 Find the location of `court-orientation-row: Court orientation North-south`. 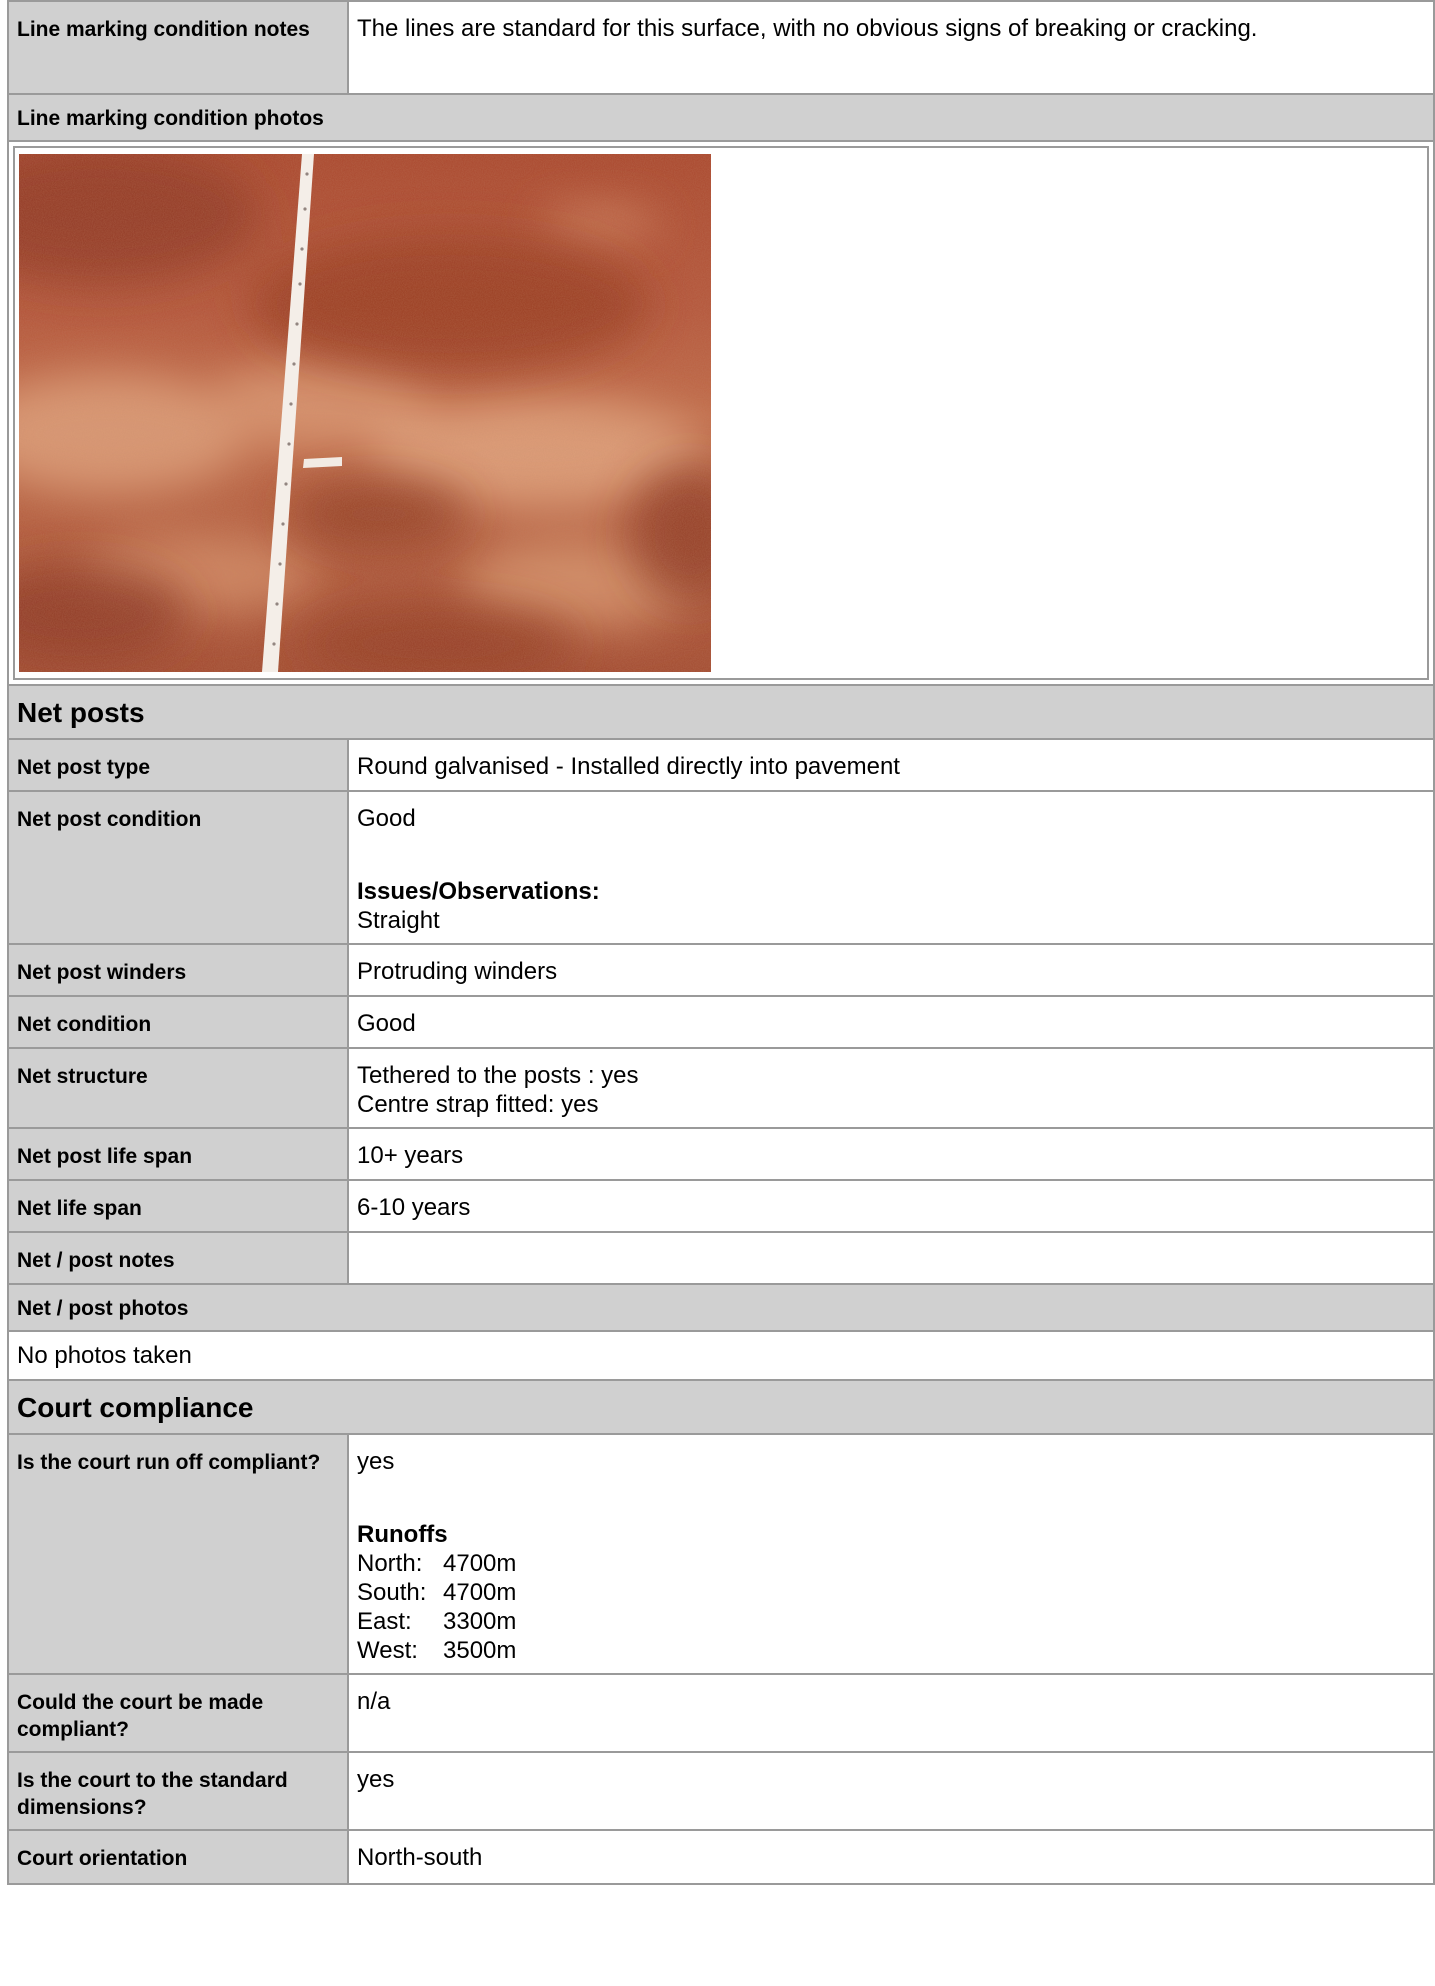

court-orientation-row: Court orientation North-south is located at coordinates (721, 1857).